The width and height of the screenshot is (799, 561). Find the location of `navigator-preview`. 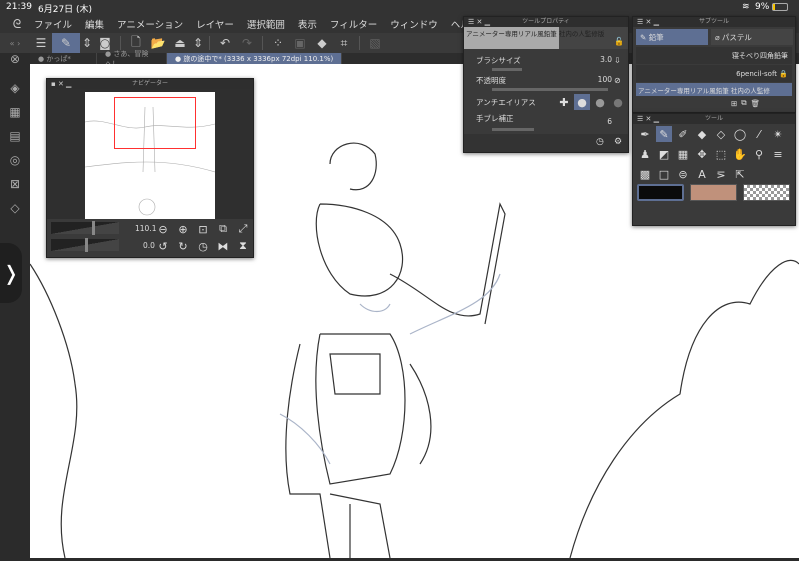

navigator-preview is located at coordinates (150, 154).